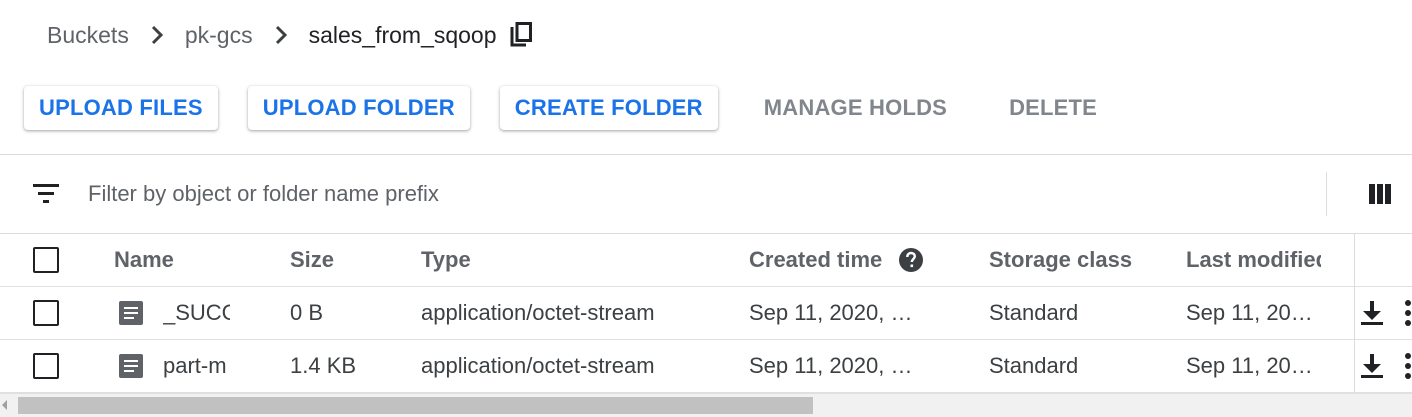  I want to click on column-header-size: Size, so click(312, 260).